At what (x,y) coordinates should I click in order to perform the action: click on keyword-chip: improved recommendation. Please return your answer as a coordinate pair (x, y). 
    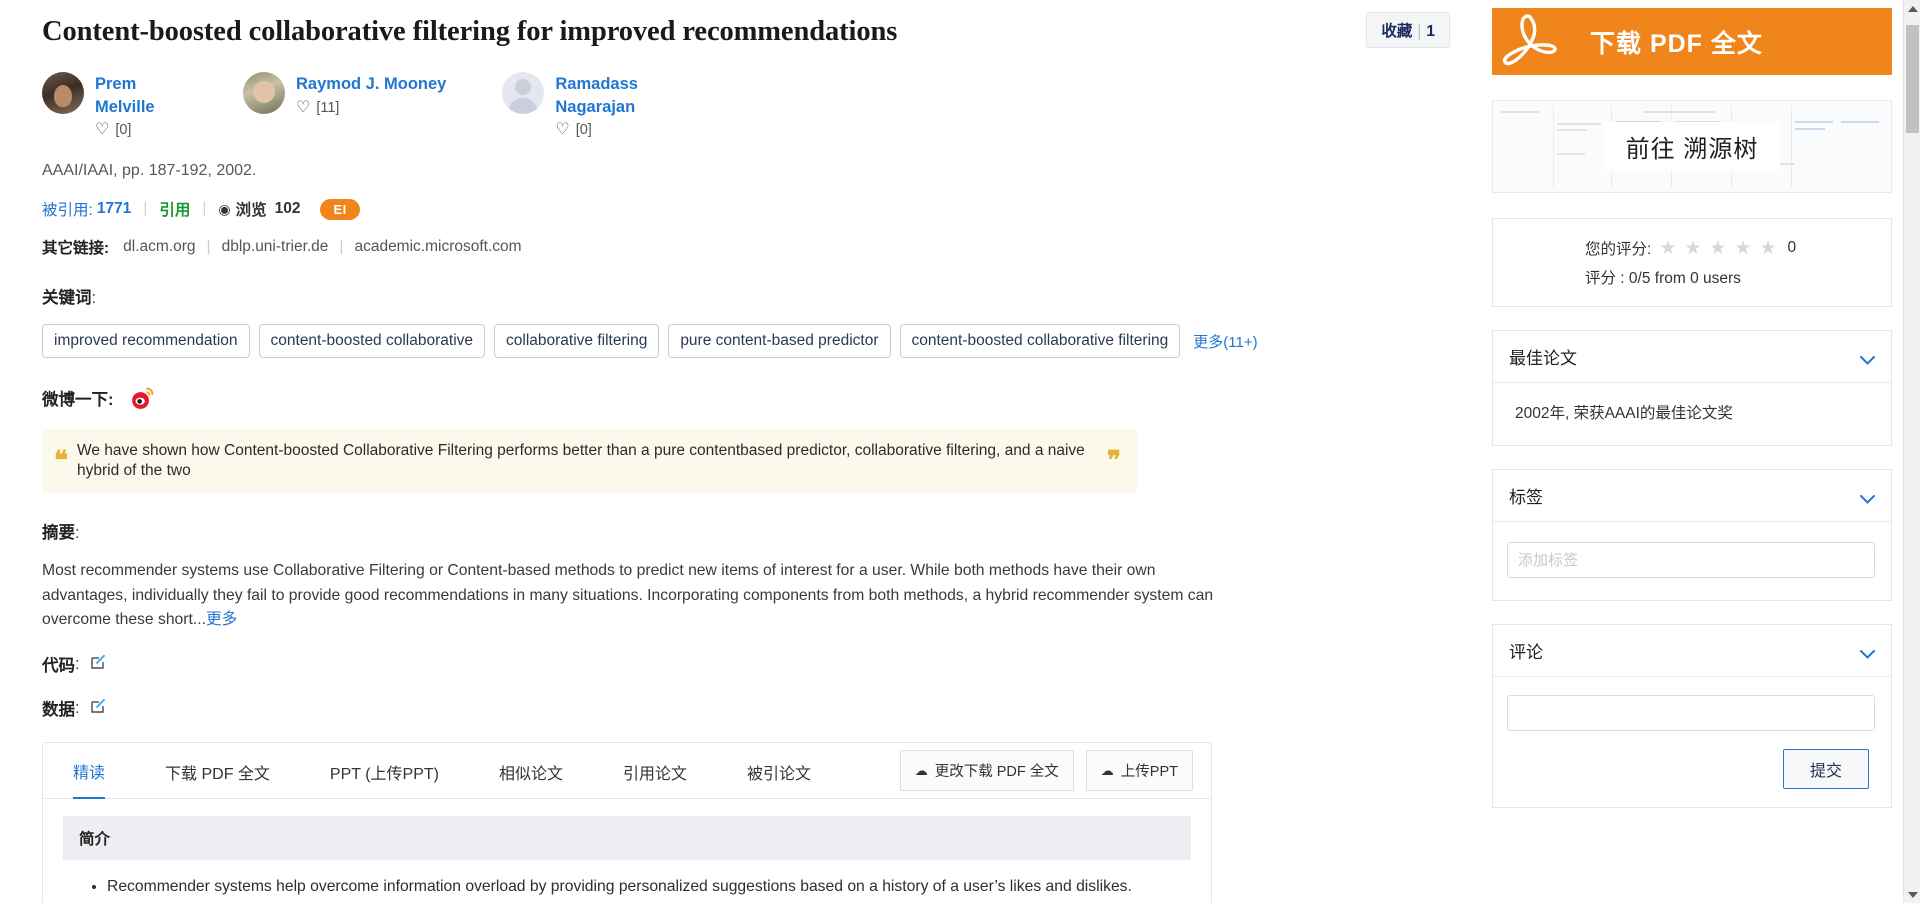
    Looking at the image, I should click on (146, 341).